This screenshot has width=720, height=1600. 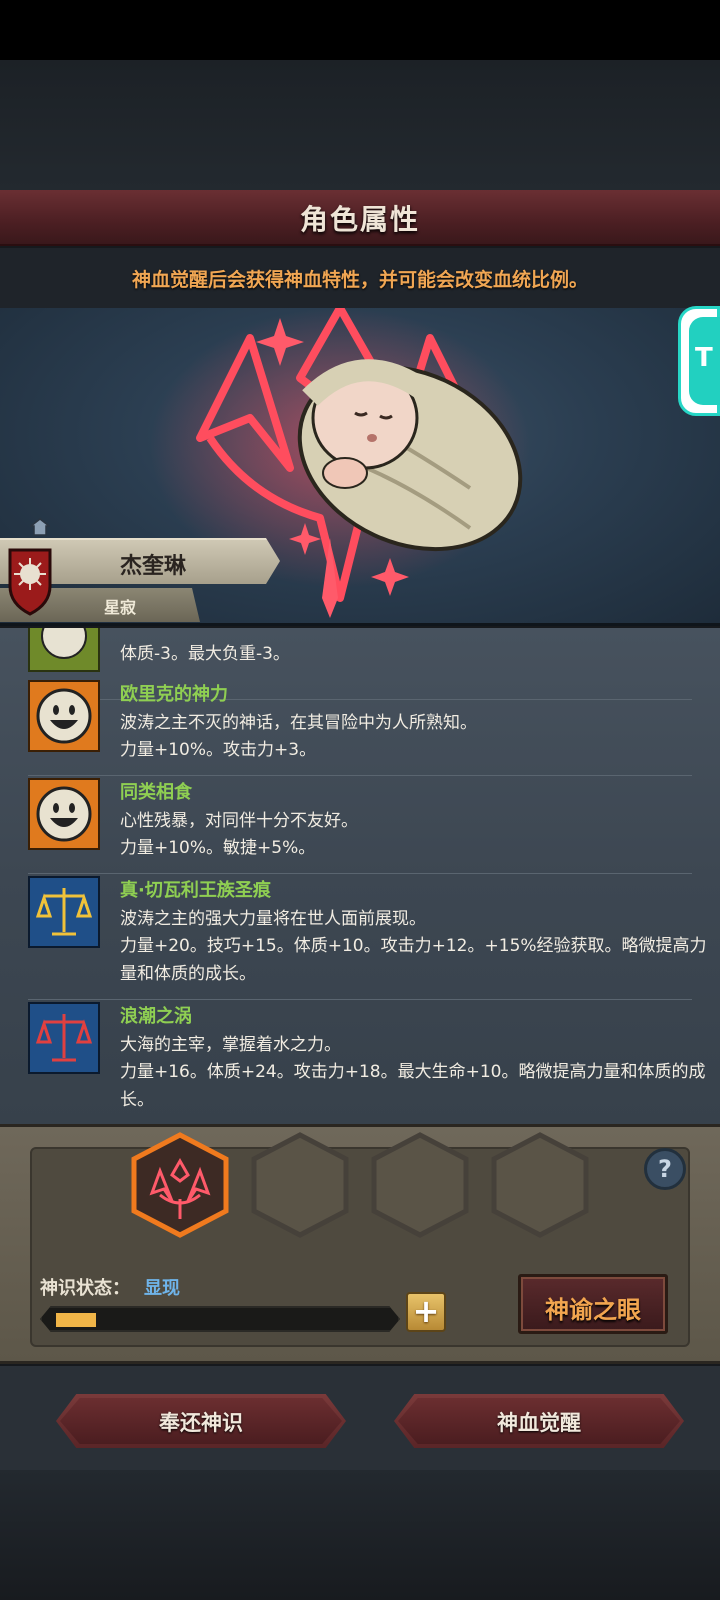 What do you see at coordinates (665, 1169) in the screenshot?
I see `help-icon: ?` at bounding box center [665, 1169].